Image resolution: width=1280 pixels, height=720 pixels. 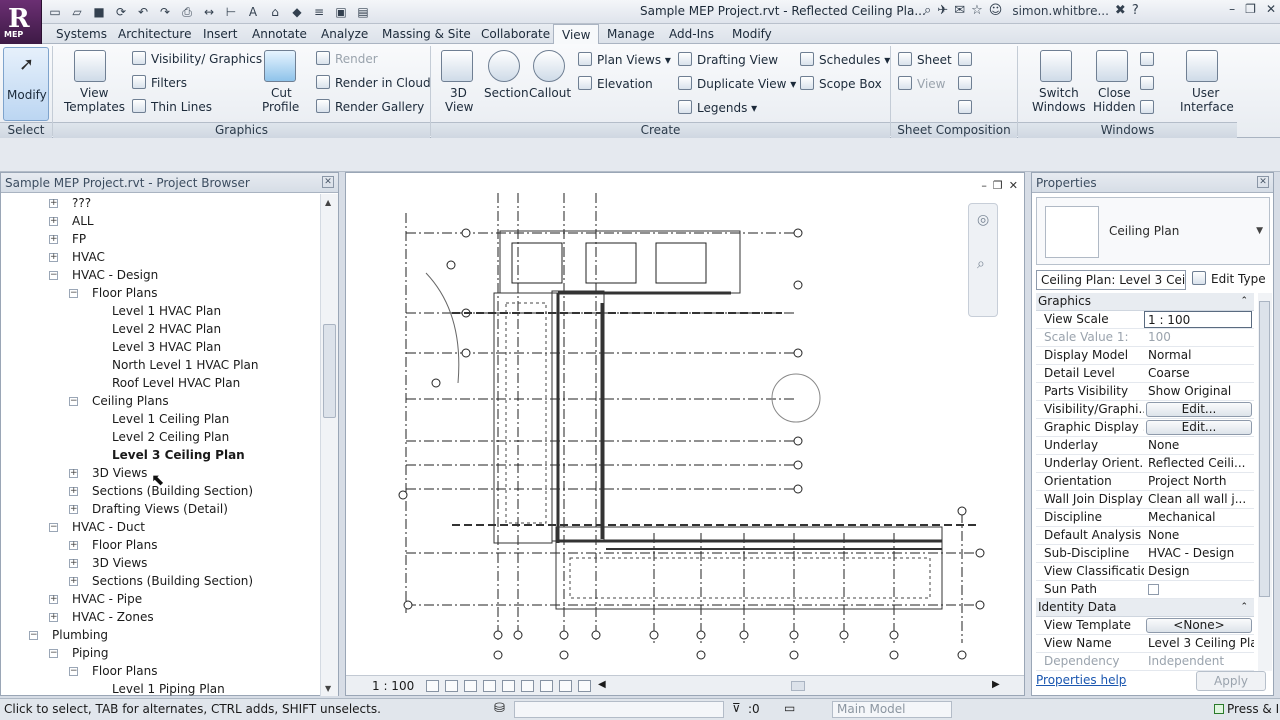 What do you see at coordinates (209, 12) in the screenshot?
I see `measure-icon: ↔` at bounding box center [209, 12].